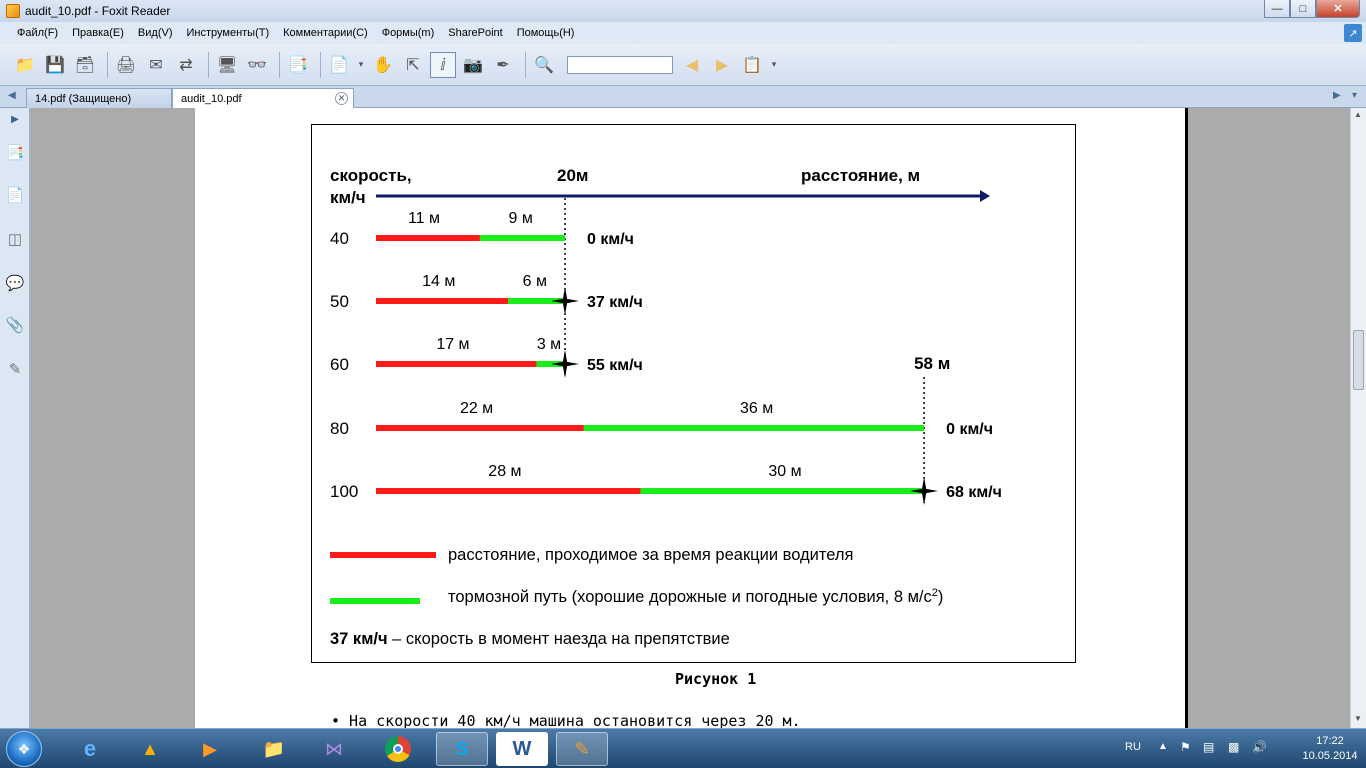 This screenshot has width=1366, height=768. What do you see at coordinates (1277, 9) in the screenshot?
I see `minimize-button: —` at bounding box center [1277, 9].